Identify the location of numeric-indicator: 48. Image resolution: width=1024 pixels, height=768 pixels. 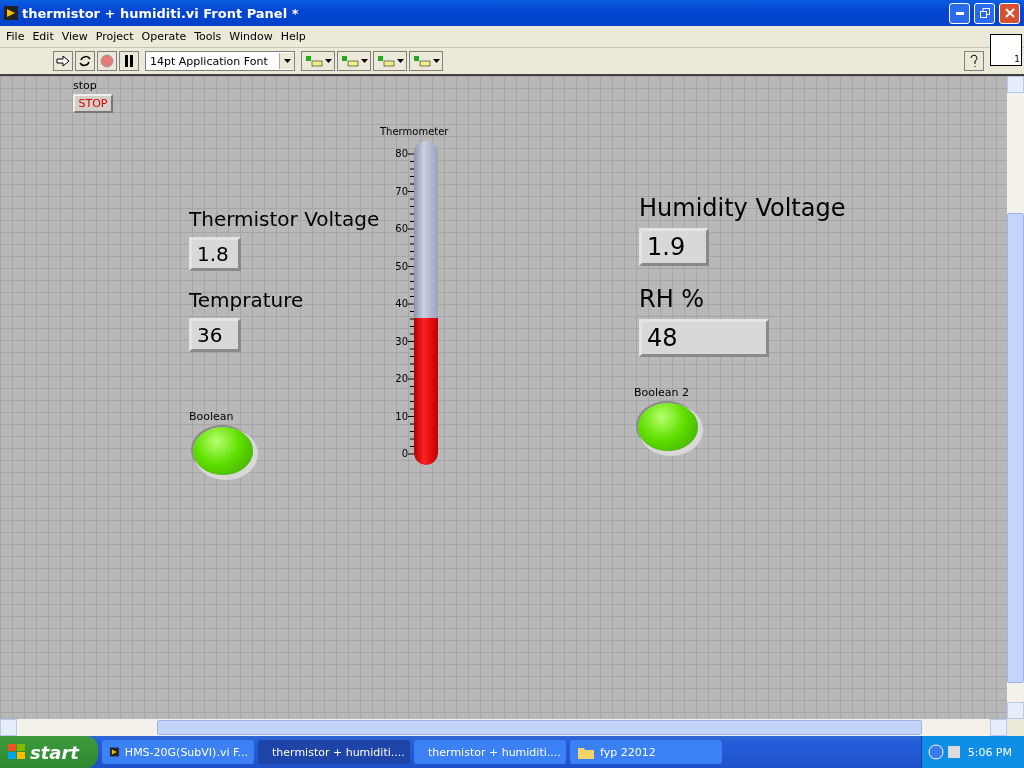
(704, 338).